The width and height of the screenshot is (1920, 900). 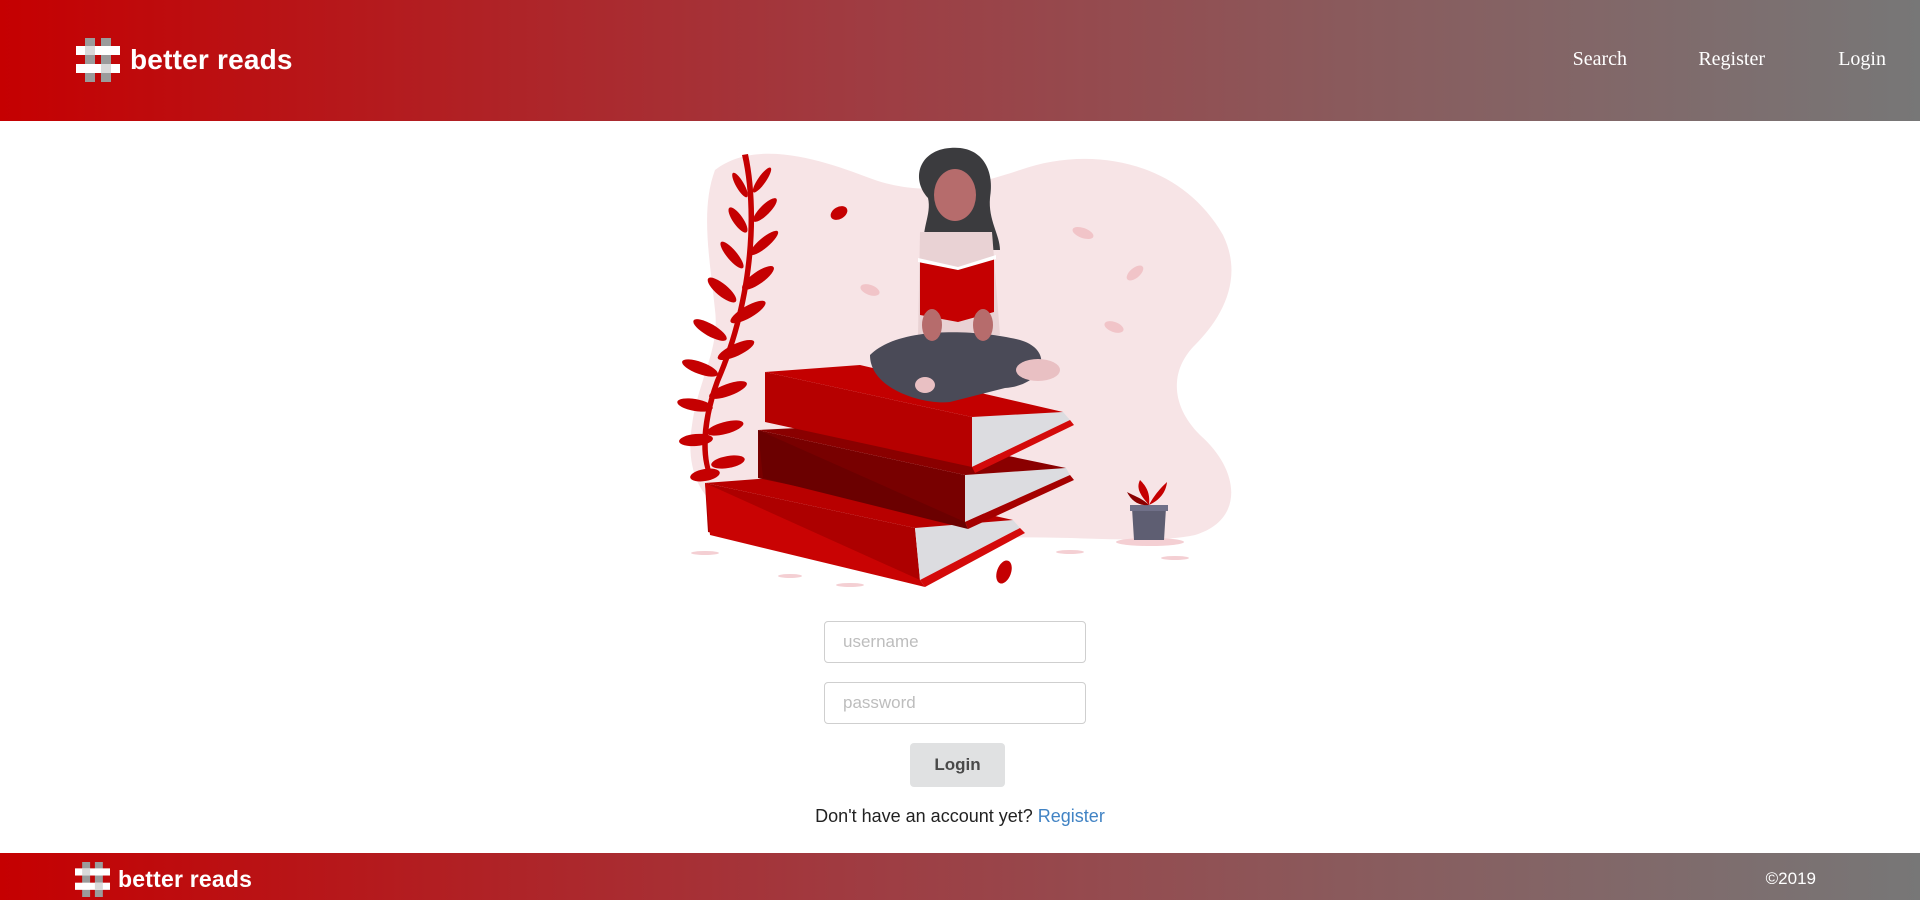 I want to click on nav-login-link: Login, so click(x=1862, y=59).